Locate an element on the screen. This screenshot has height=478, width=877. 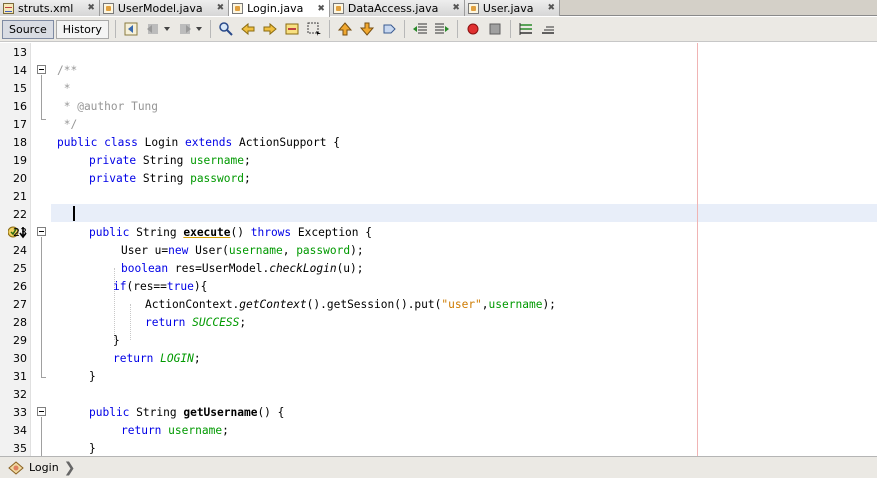
code-line-14: /** is located at coordinates (67, 70).